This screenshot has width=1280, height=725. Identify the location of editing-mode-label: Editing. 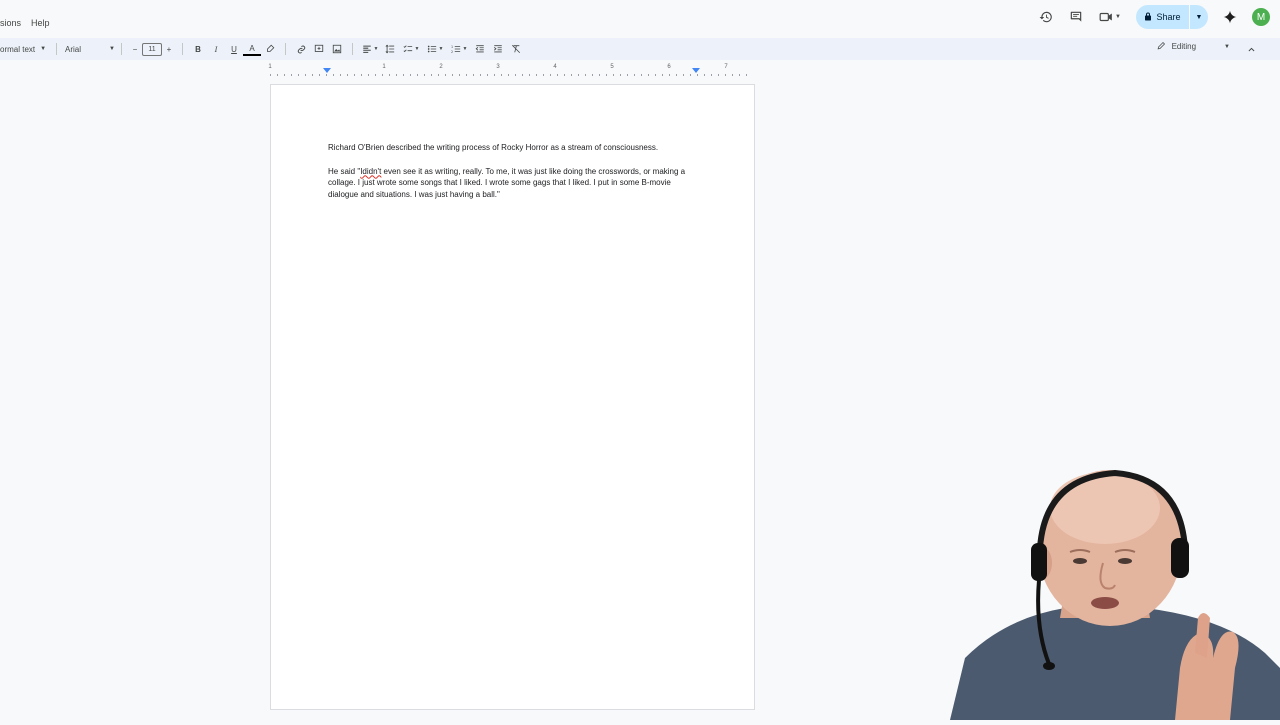
(1184, 46).